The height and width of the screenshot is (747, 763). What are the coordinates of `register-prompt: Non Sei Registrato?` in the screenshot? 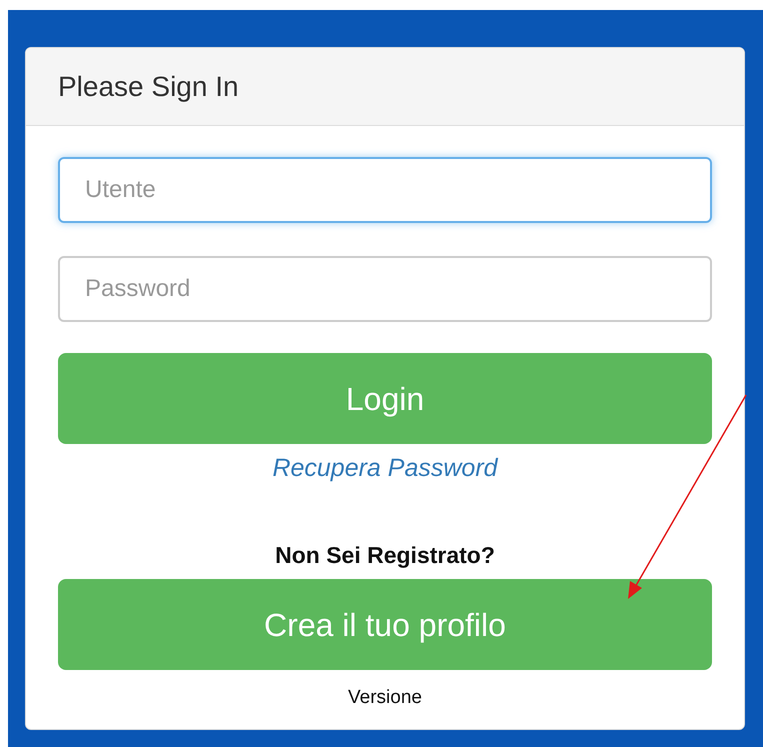 It's located at (385, 555).